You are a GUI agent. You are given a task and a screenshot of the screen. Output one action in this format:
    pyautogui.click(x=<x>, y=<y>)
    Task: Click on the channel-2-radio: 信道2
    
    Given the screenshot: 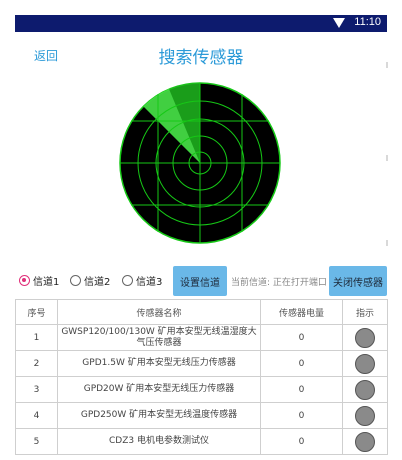 What is the action you would take?
    pyautogui.click(x=90, y=280)
    